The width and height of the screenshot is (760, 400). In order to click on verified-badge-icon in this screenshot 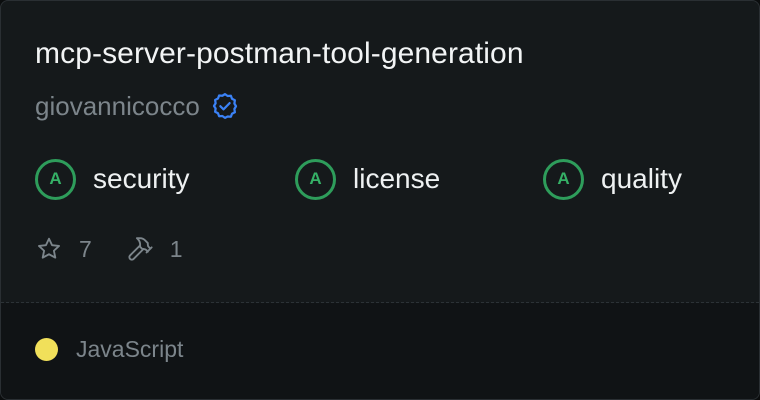, I will do `click(225, 106)`.